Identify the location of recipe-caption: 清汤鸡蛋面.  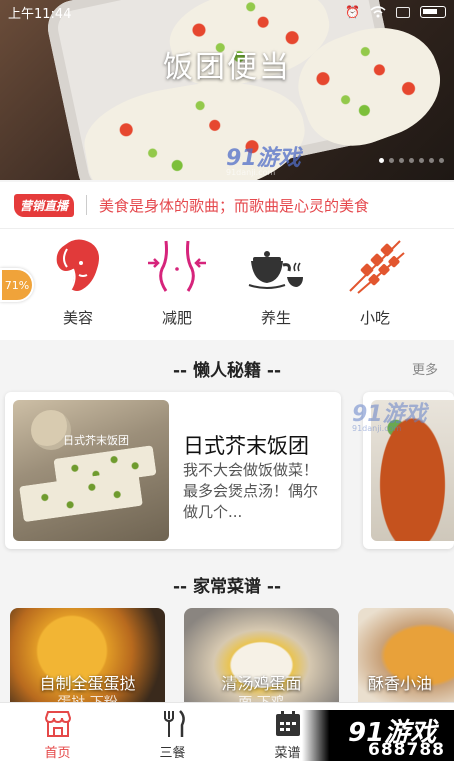
(261, 683).